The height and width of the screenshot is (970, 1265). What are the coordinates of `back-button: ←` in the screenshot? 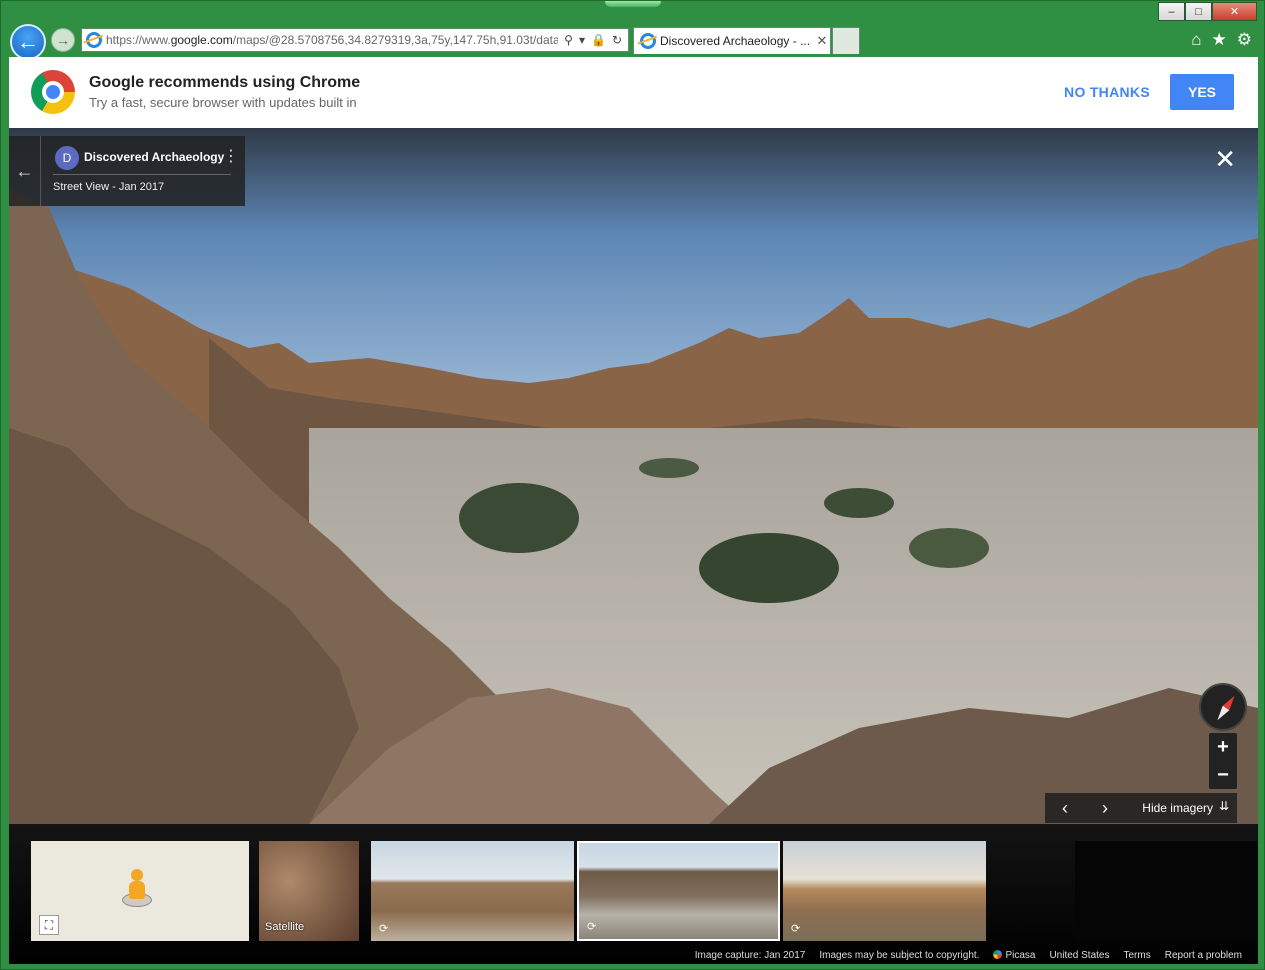 It's located at (28, 42).